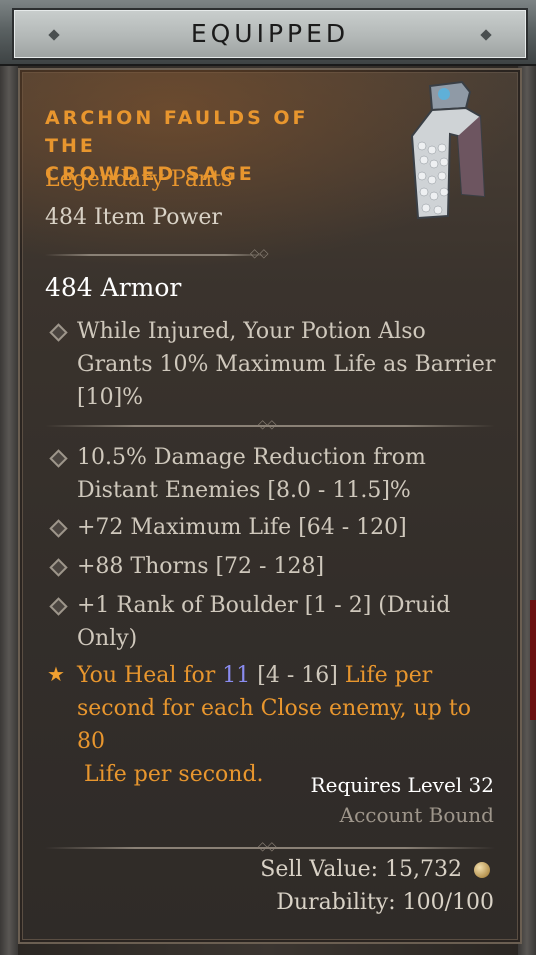 The height and width of the screenshot is (955, 536). What do you see at coordinates (274, 725) in the screenshot?
I see `aspect-line: second for each Close enemy, up to 80` at bounding box center [274, 725].